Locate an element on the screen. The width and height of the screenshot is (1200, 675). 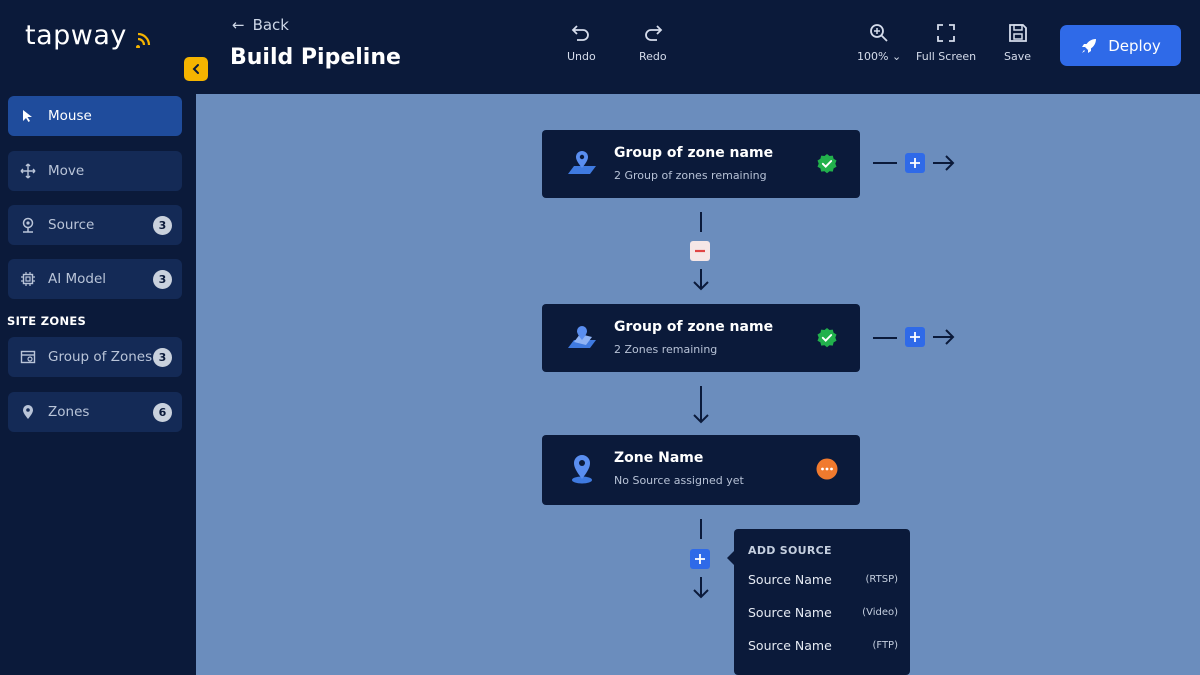
source-option-ftp: Source Name (FTP) is located at coordinates (823, 645).